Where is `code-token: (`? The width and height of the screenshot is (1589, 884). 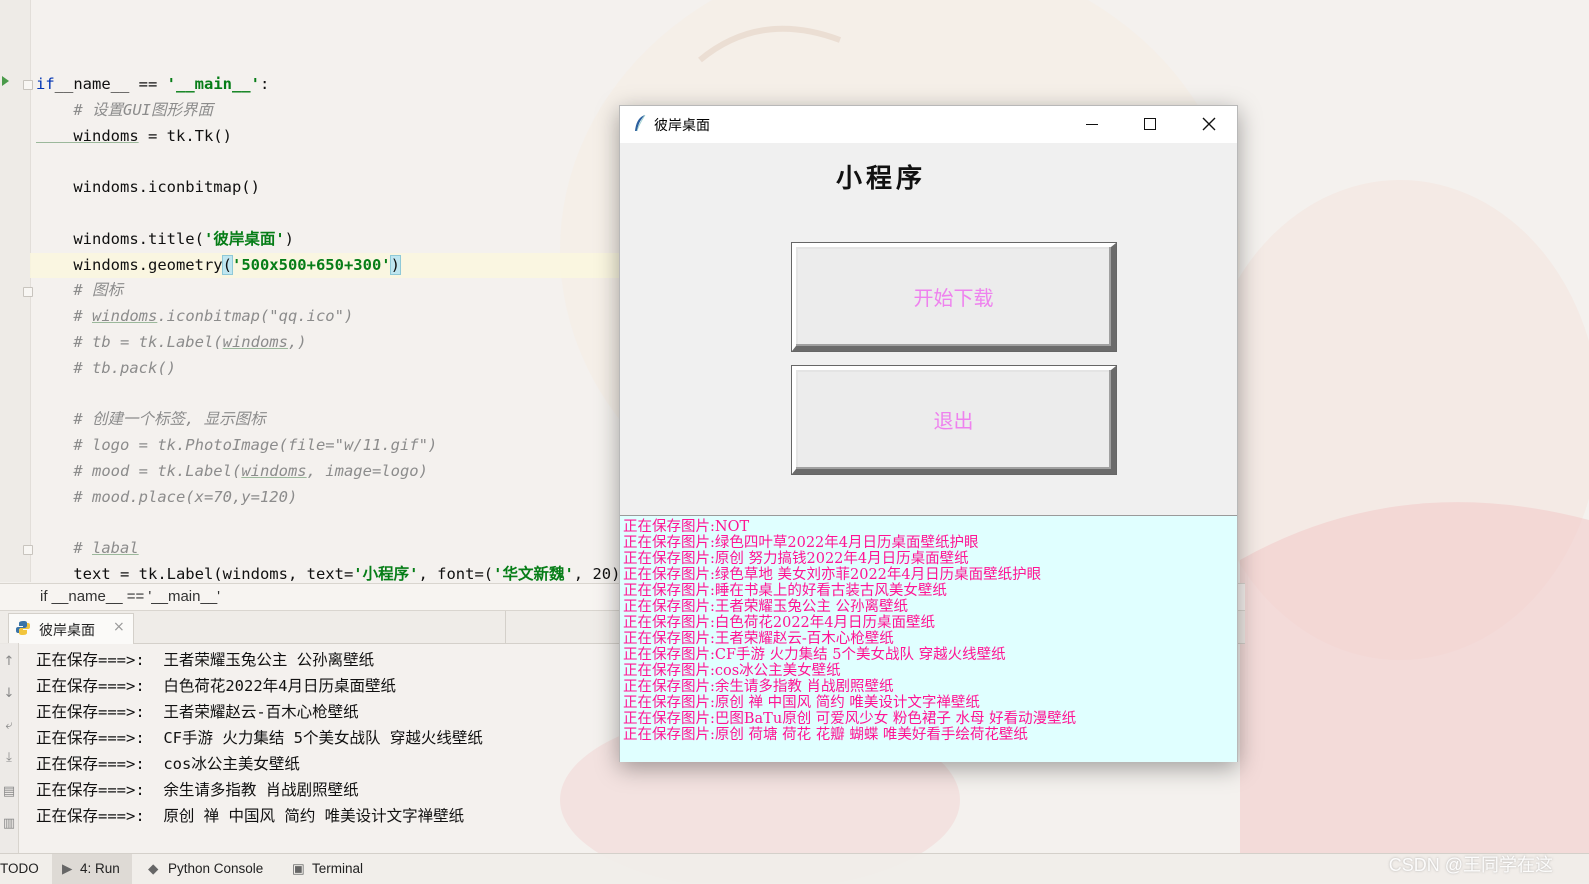 code-token: ( is located at coordinates (227, 264).